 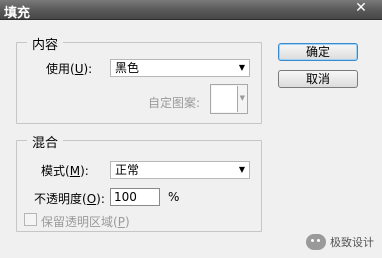 I want to click on preserve-transparency-mnemonic: P, so click(x=121, y=222).